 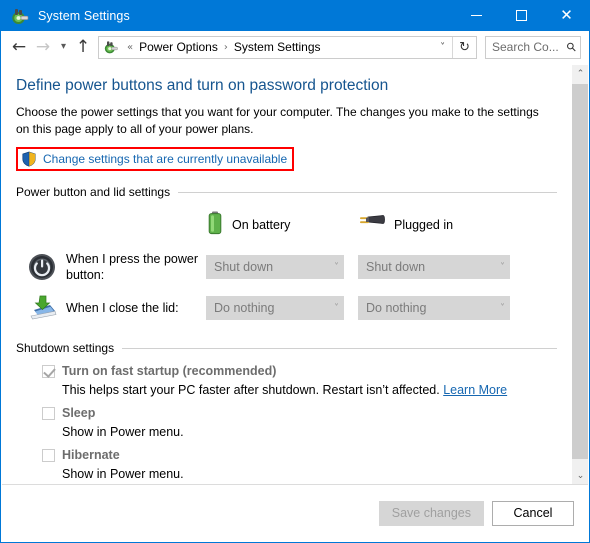 I want to click on dropdown-close-lid-plugged-in: Do nothing ˅, so click(x=434, y=308).